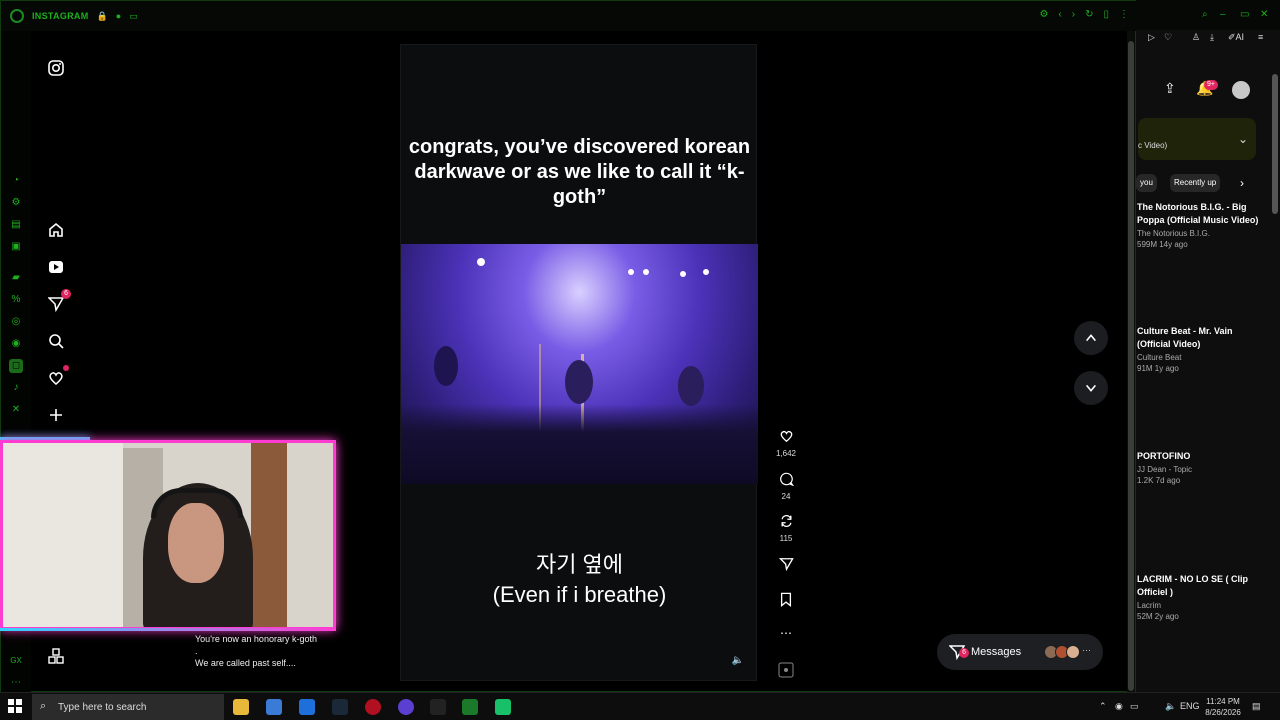 This screenshot has width=1280, height=720. What do you see at coordinates (57, 377) in the screenshot?
I see `heart-icon` at bounding box center [57, 377].